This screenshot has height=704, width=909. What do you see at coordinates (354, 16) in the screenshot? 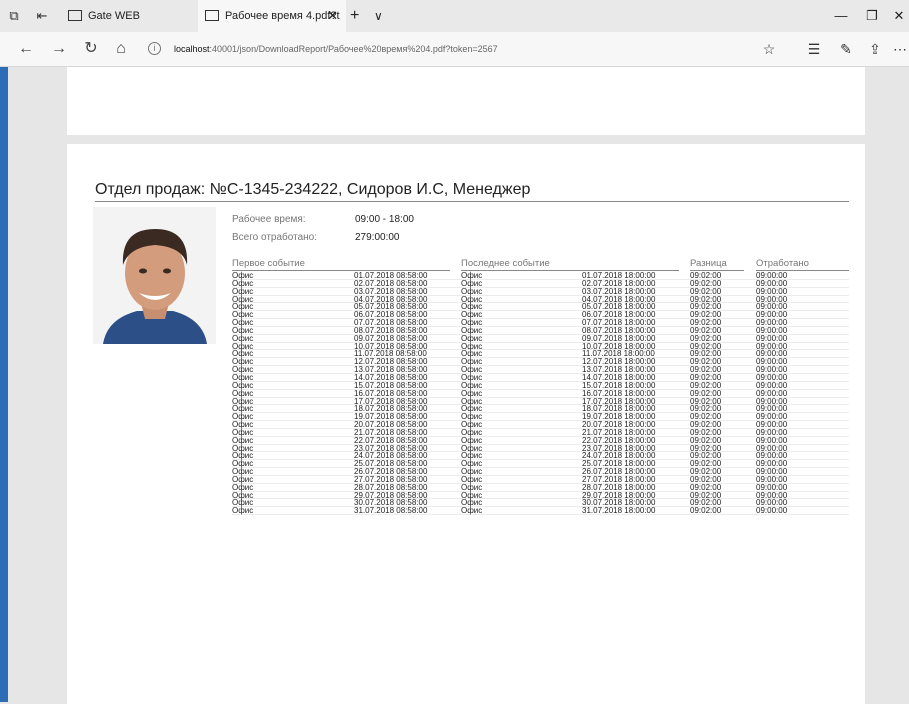
I see `new-tab-icon: +` at bounding box center [354, 16].